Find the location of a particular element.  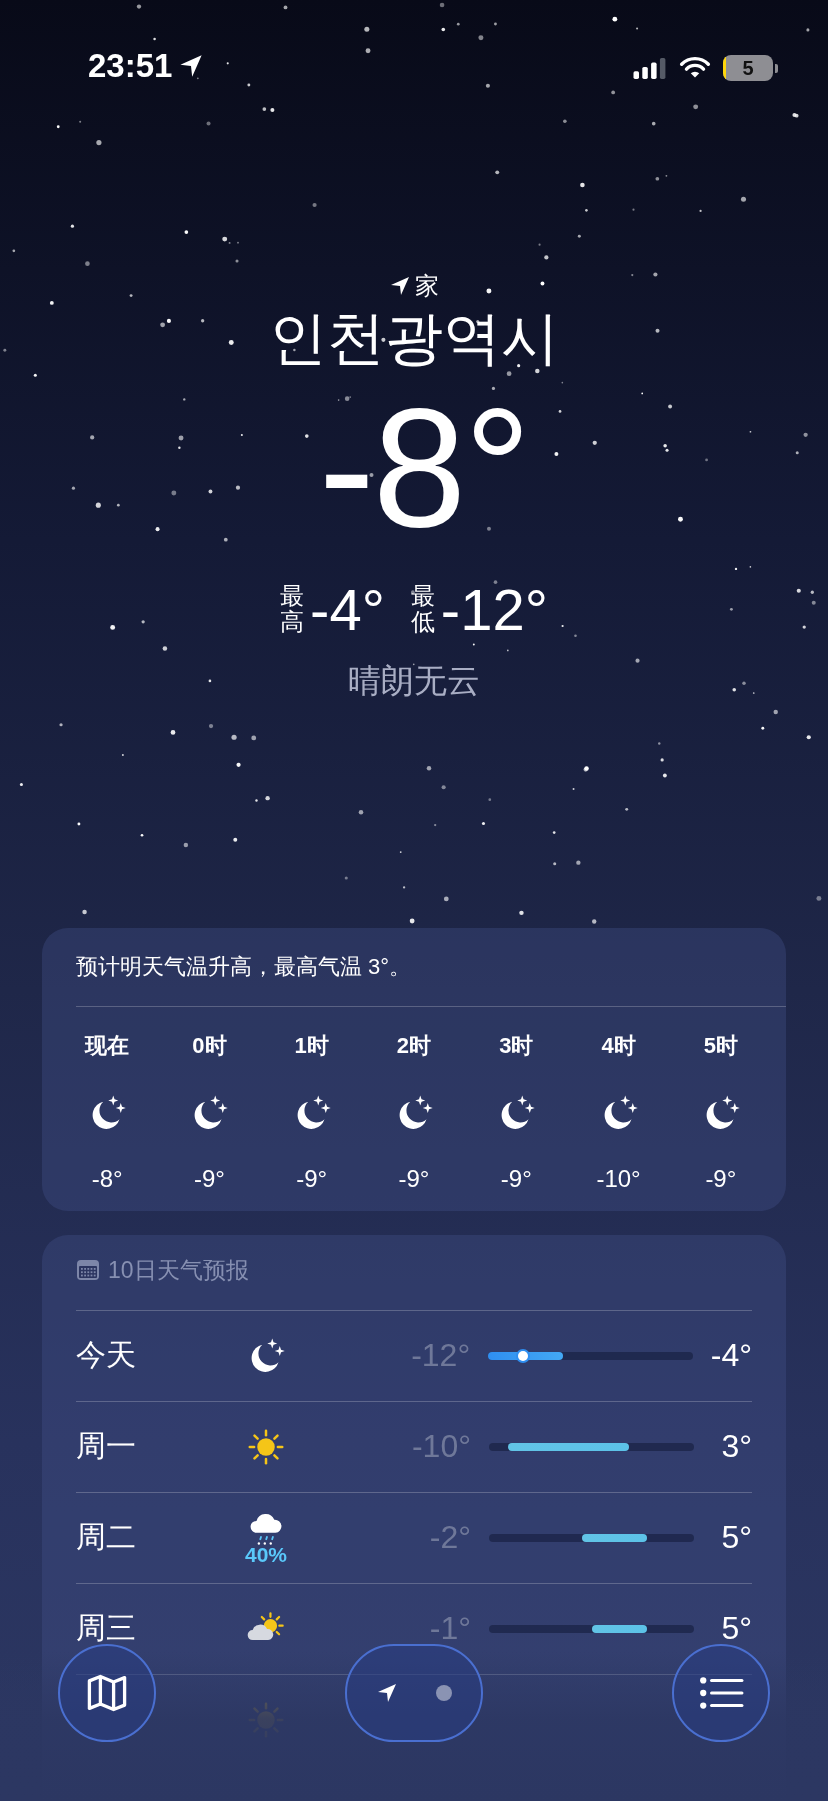

battery-indicator: 5 is located at coordinates (750, 68).